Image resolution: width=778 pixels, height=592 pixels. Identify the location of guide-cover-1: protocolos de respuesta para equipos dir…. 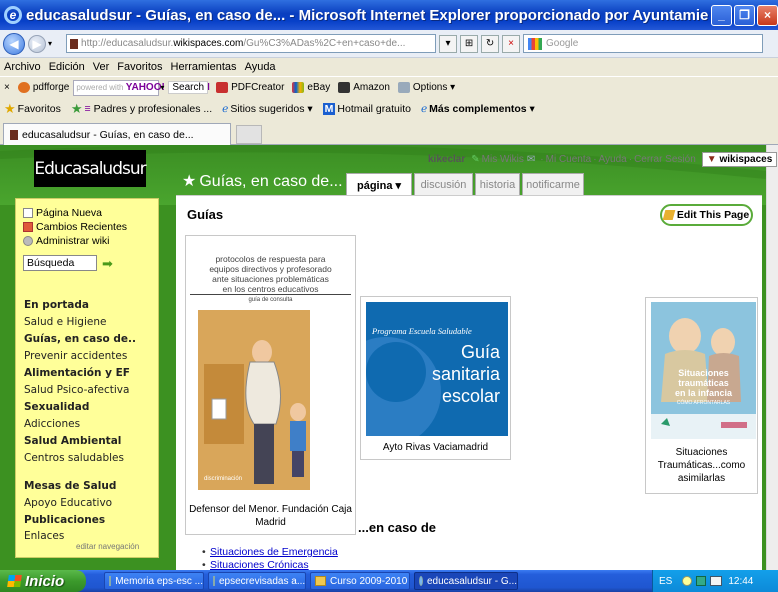
(270, 370).